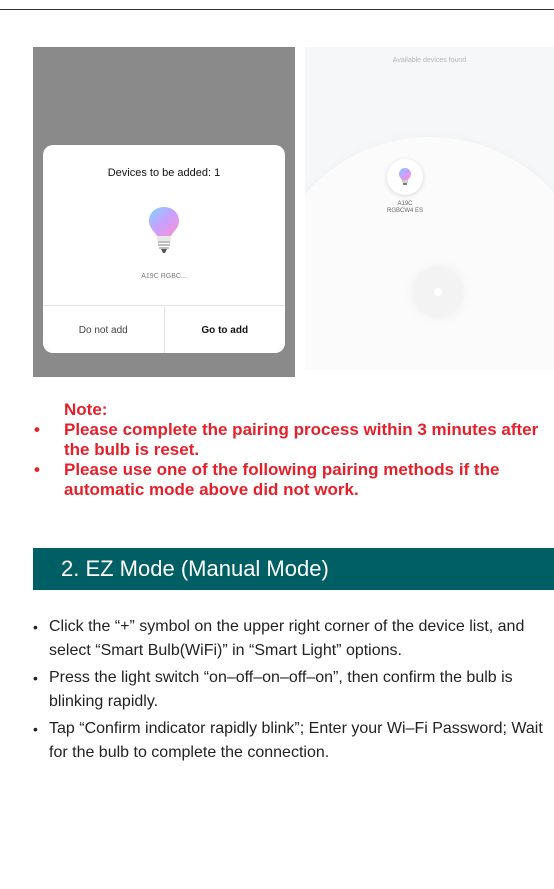  What do you see at coordinates (404, 207) in the screenshot?
I see `found-device-name: A19C RGBCW4 ES` at bounding box center [404, 207].